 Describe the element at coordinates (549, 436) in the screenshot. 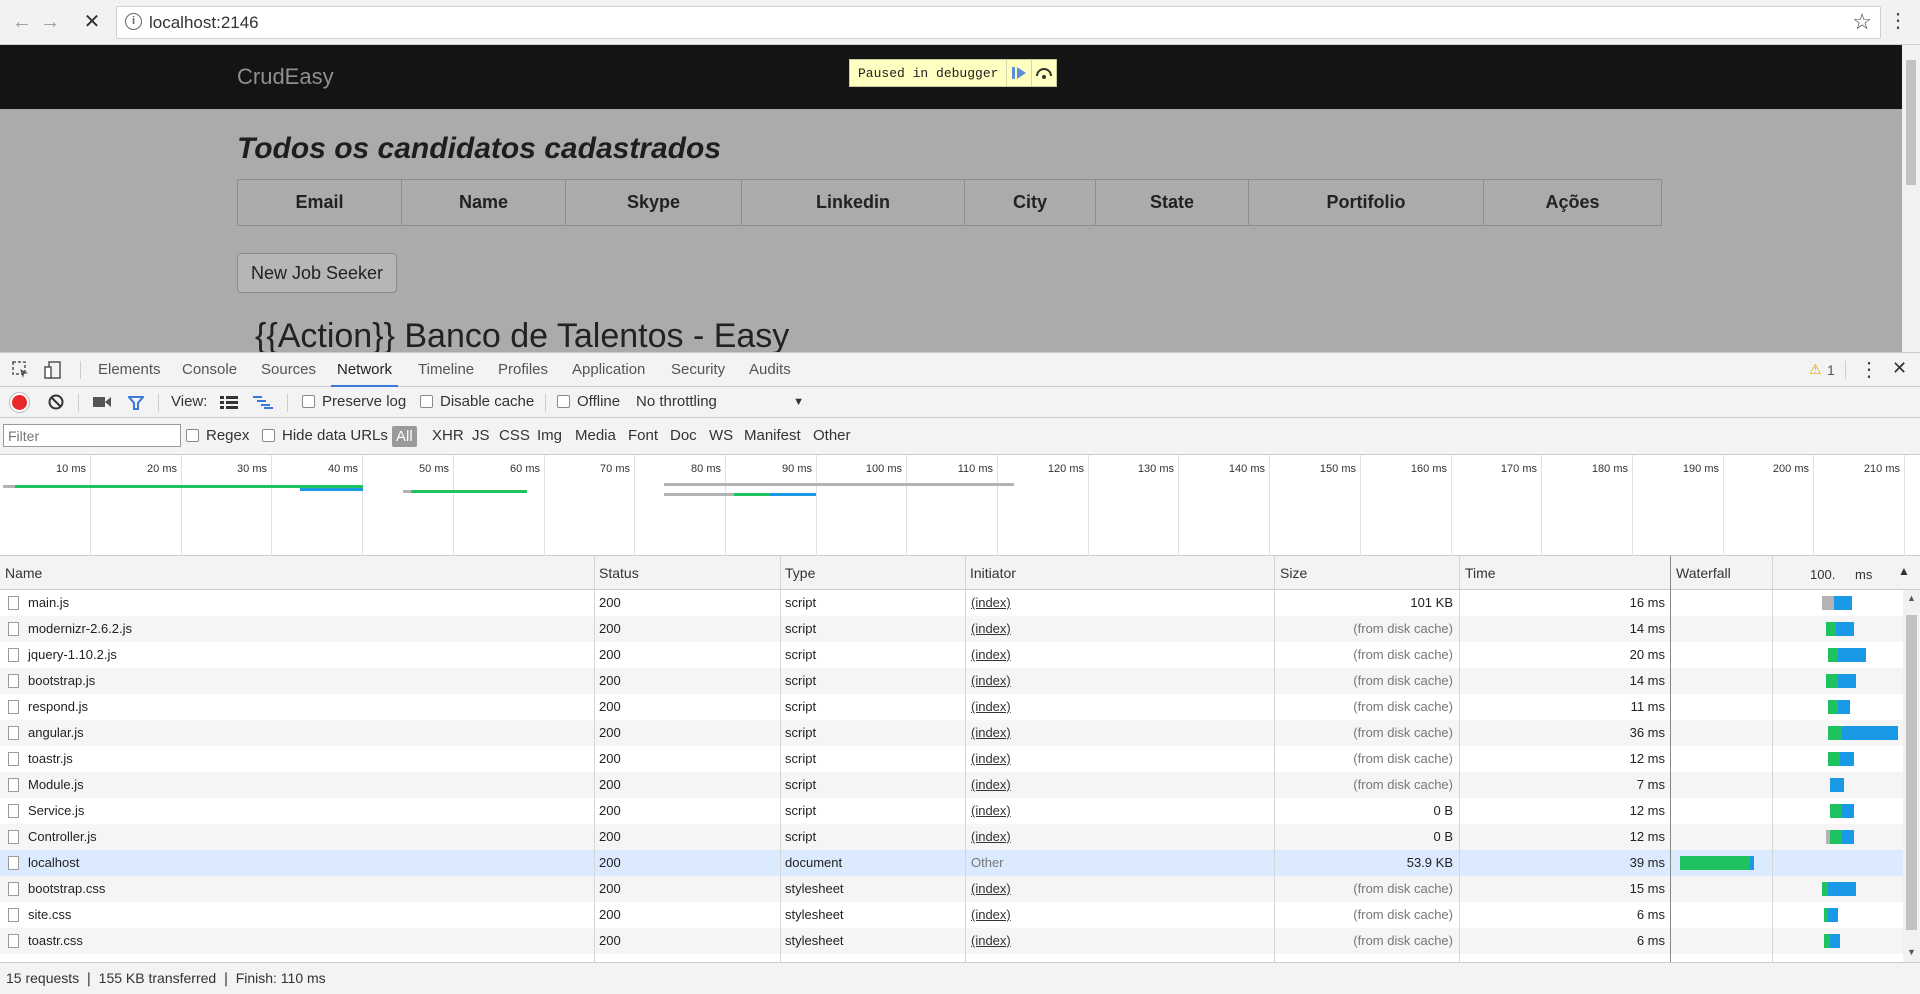

I see `filter-type-img: Img` at that location.